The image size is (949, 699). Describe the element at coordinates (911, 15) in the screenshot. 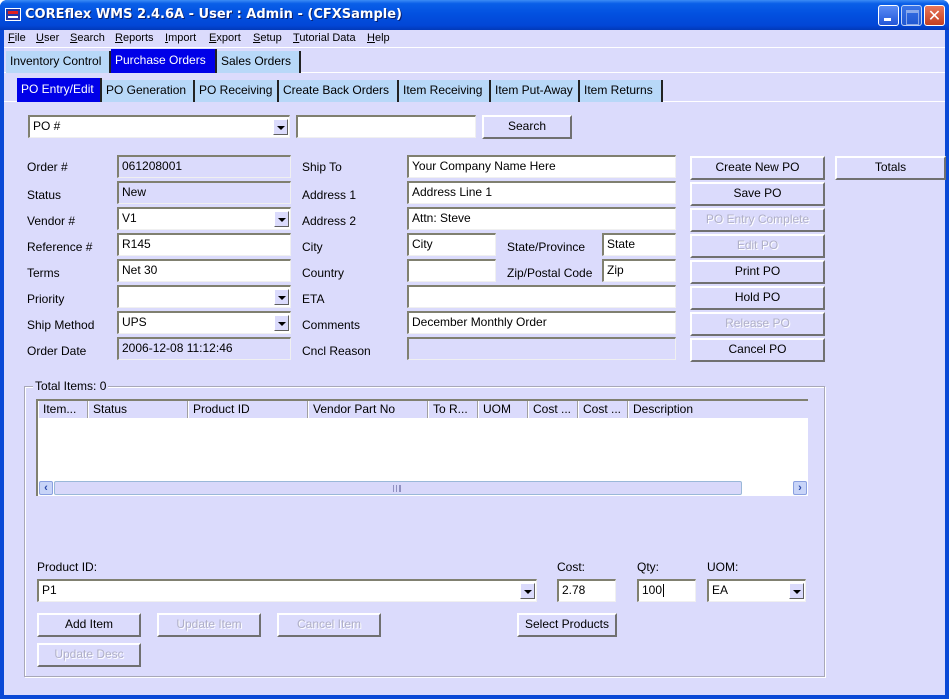

I see `maximize-button` at that location.